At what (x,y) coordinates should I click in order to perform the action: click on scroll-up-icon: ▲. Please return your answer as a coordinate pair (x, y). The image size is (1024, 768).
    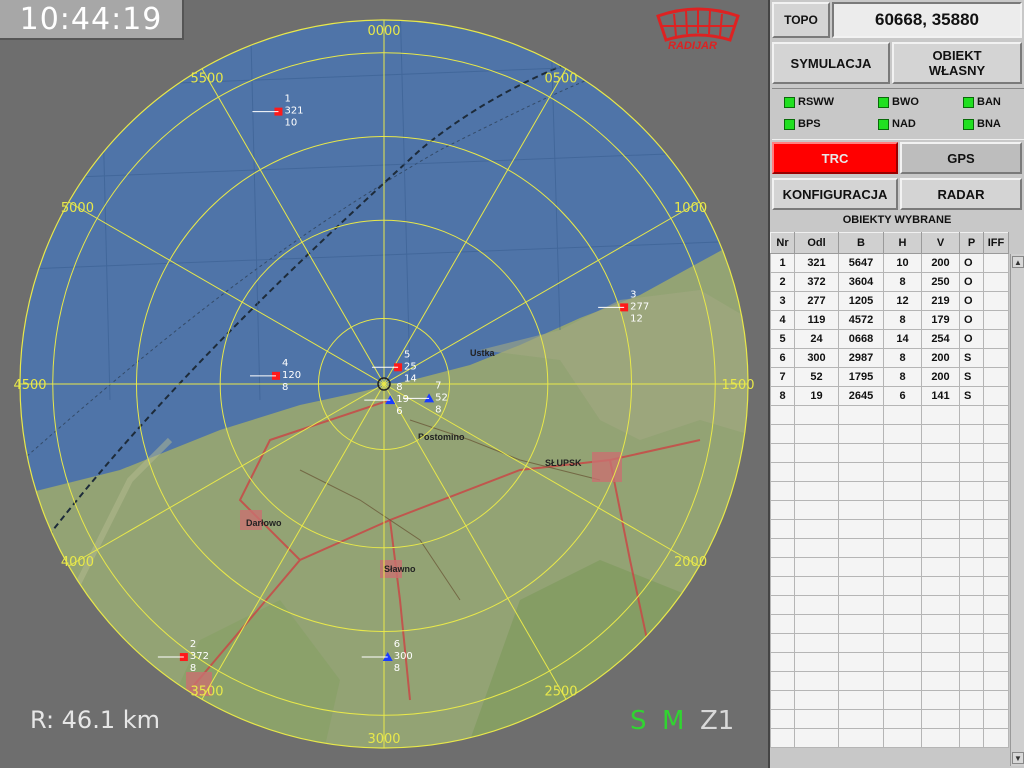
    Looking at the image, I should click on (1018, 262).